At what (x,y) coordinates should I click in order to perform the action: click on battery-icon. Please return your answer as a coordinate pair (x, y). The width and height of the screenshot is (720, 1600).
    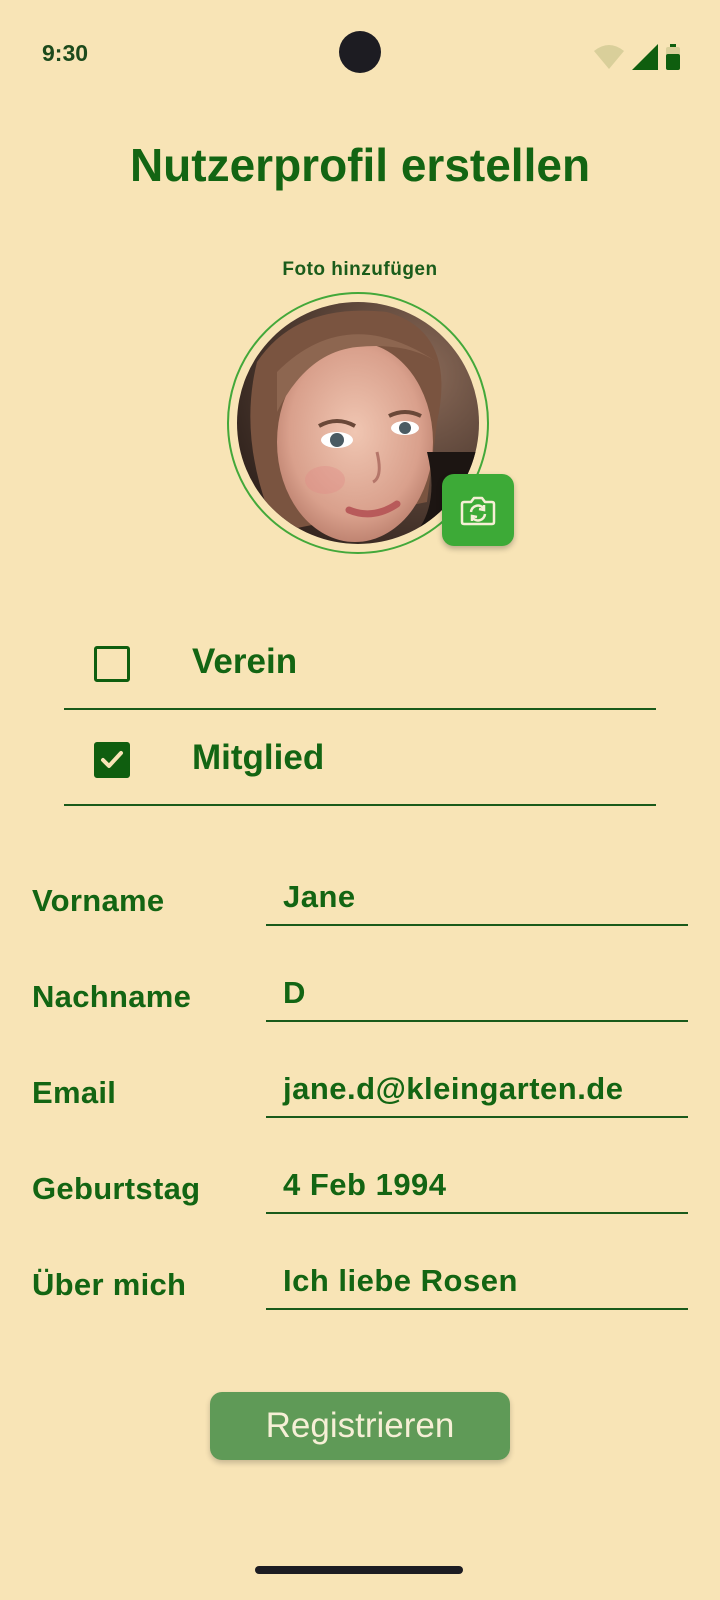
    Looking at the image, I should click on (673, 57).